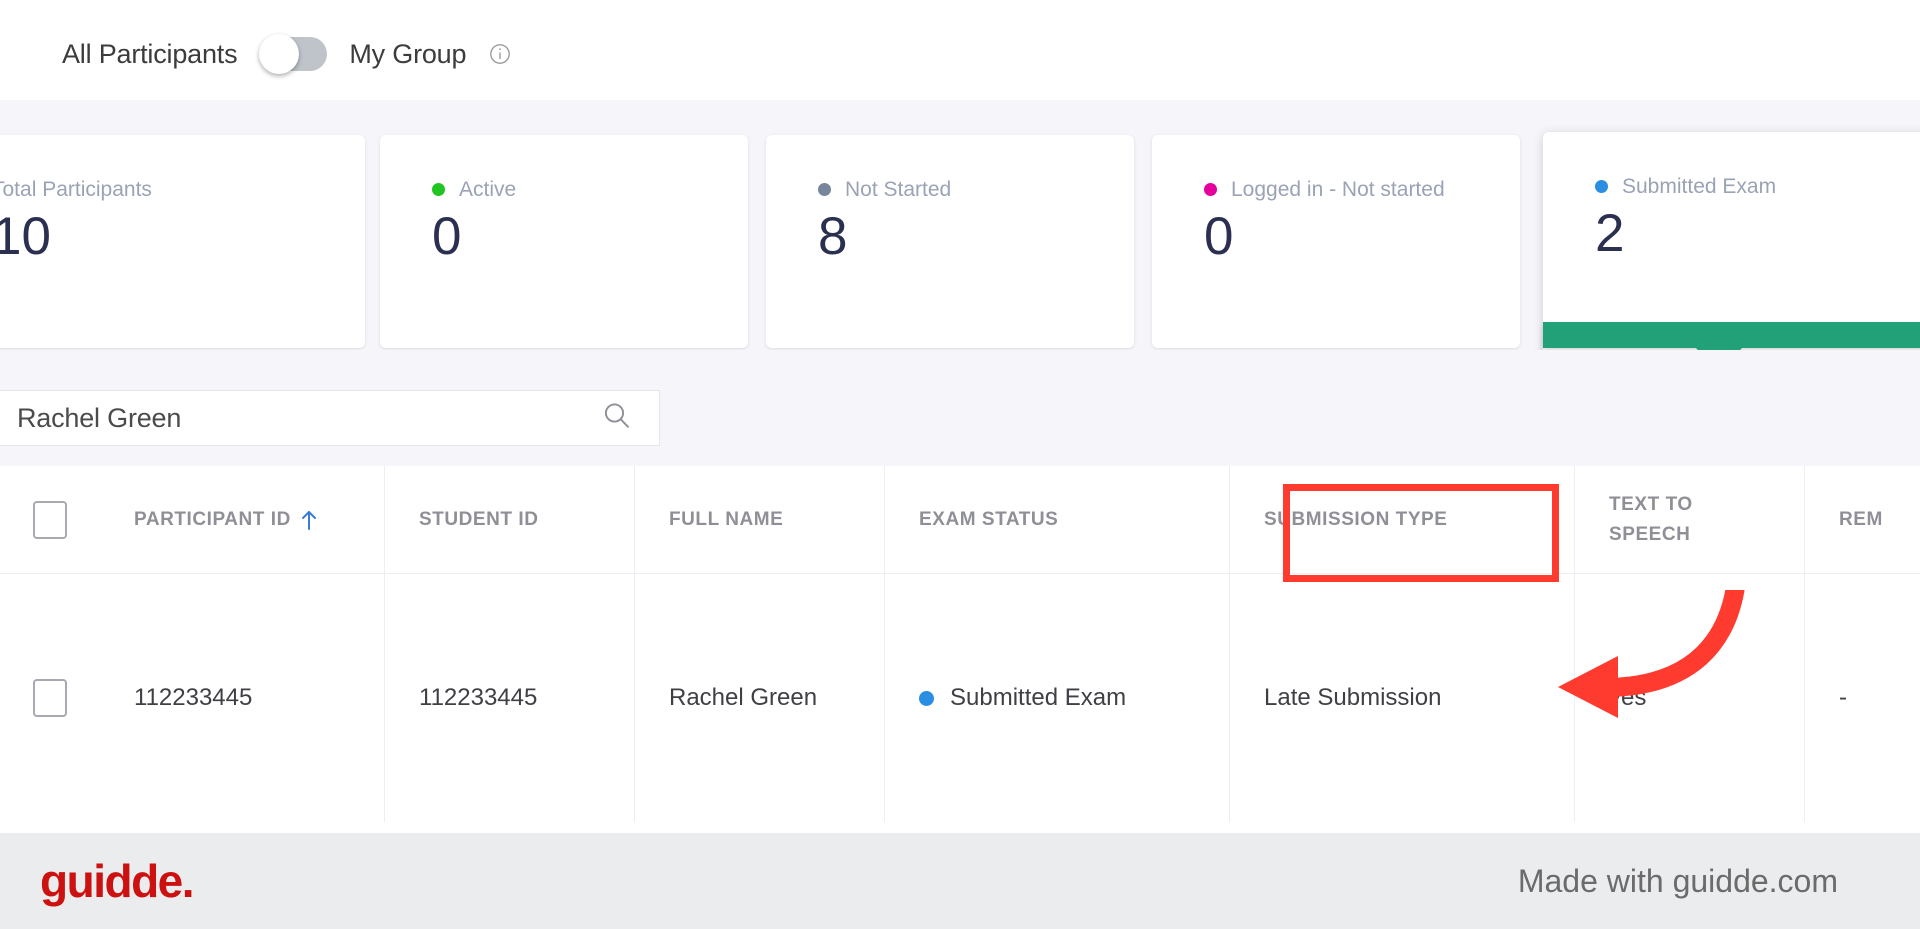  Describe the element at coordinates (1650, 534) in the screenshot. I see `column-header-label-line2: SPEECH` at that location.